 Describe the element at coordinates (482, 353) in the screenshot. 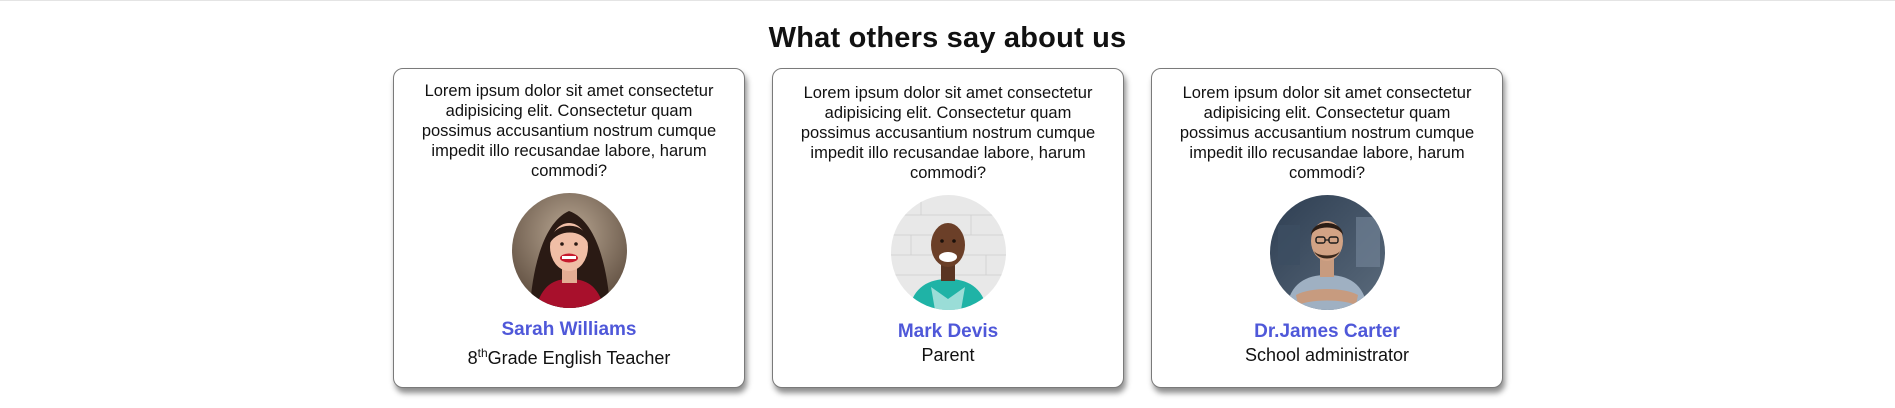

I see `role-grade-suffix: th` at that location.